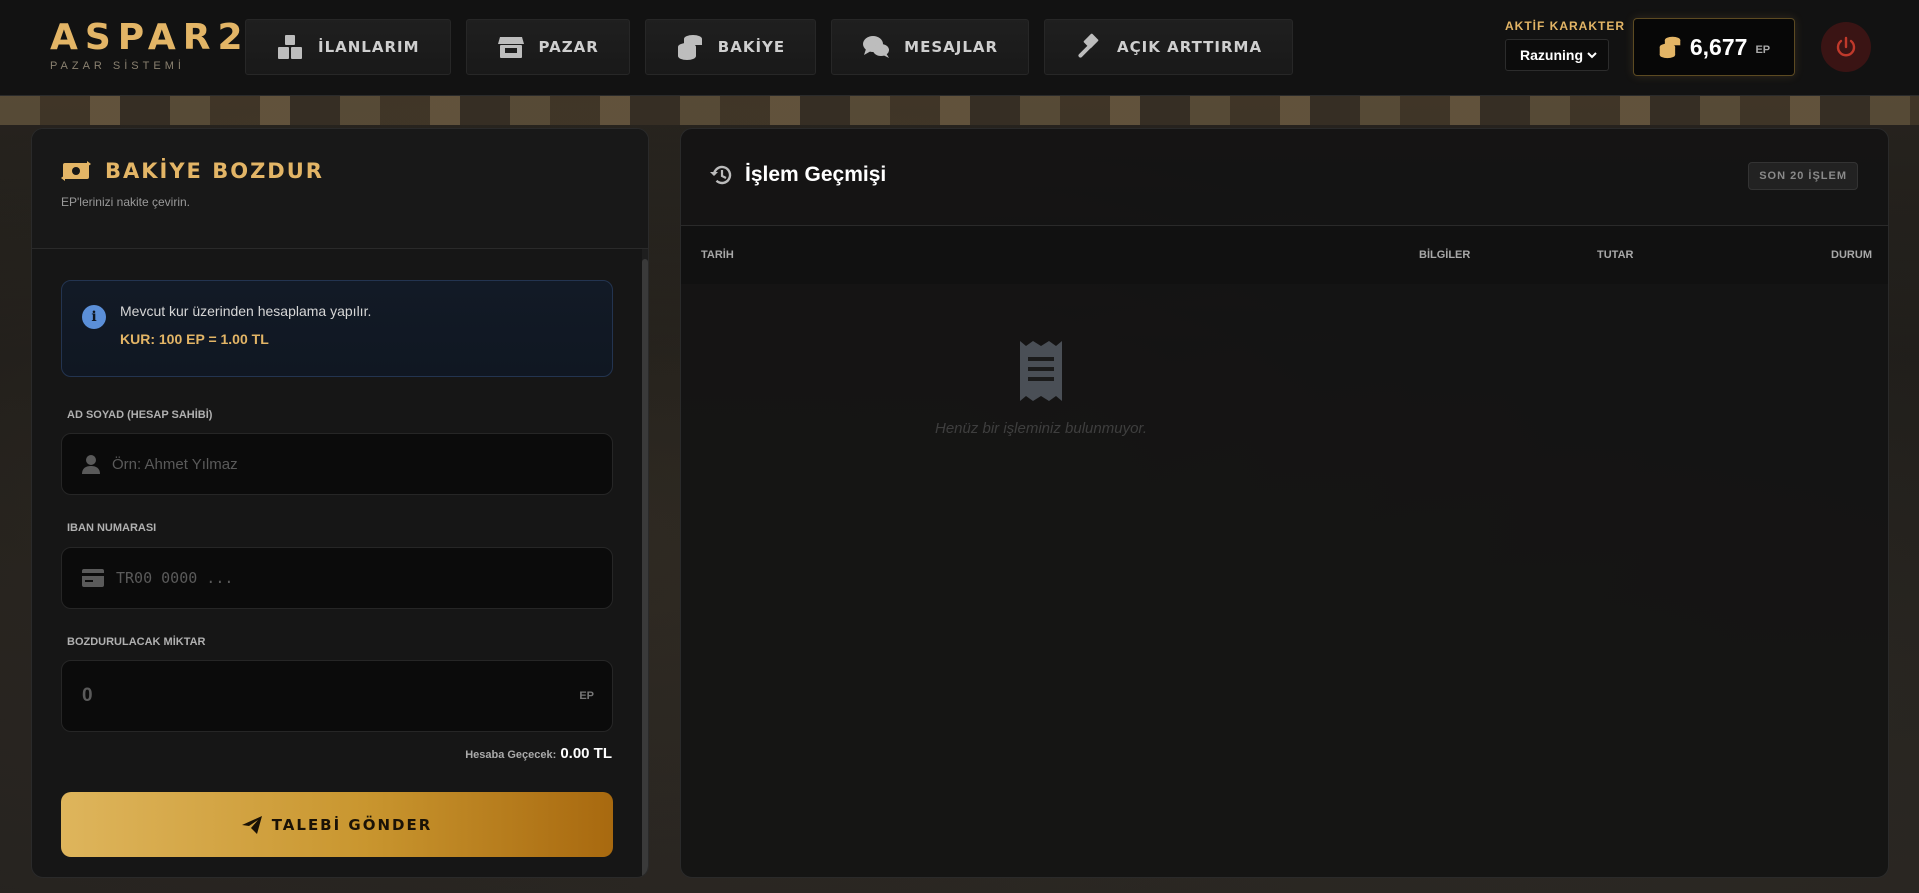 The image size is (1919, 893). Describe the element at coordinates (112, 528) in the screenshot. I see `iban-label: IBAN NUMARASI` at that location.